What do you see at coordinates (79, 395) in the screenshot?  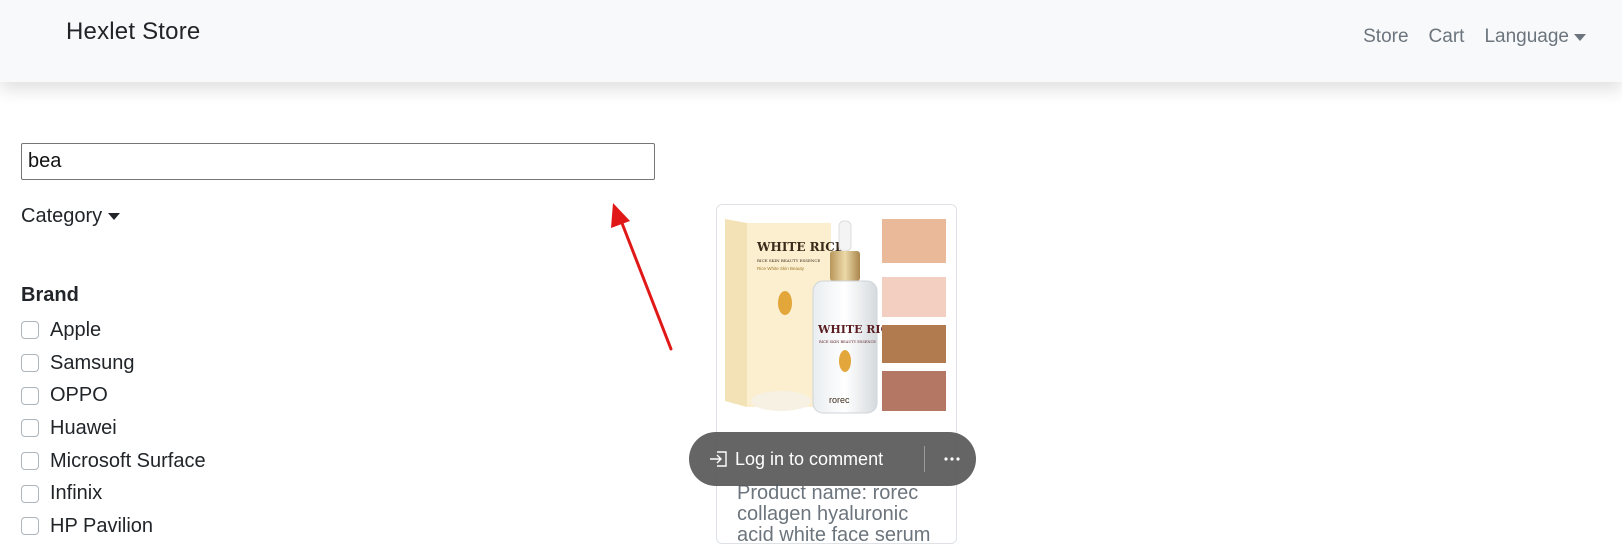 I see `brand-label: OPPO` at bounding box center [79, 395].